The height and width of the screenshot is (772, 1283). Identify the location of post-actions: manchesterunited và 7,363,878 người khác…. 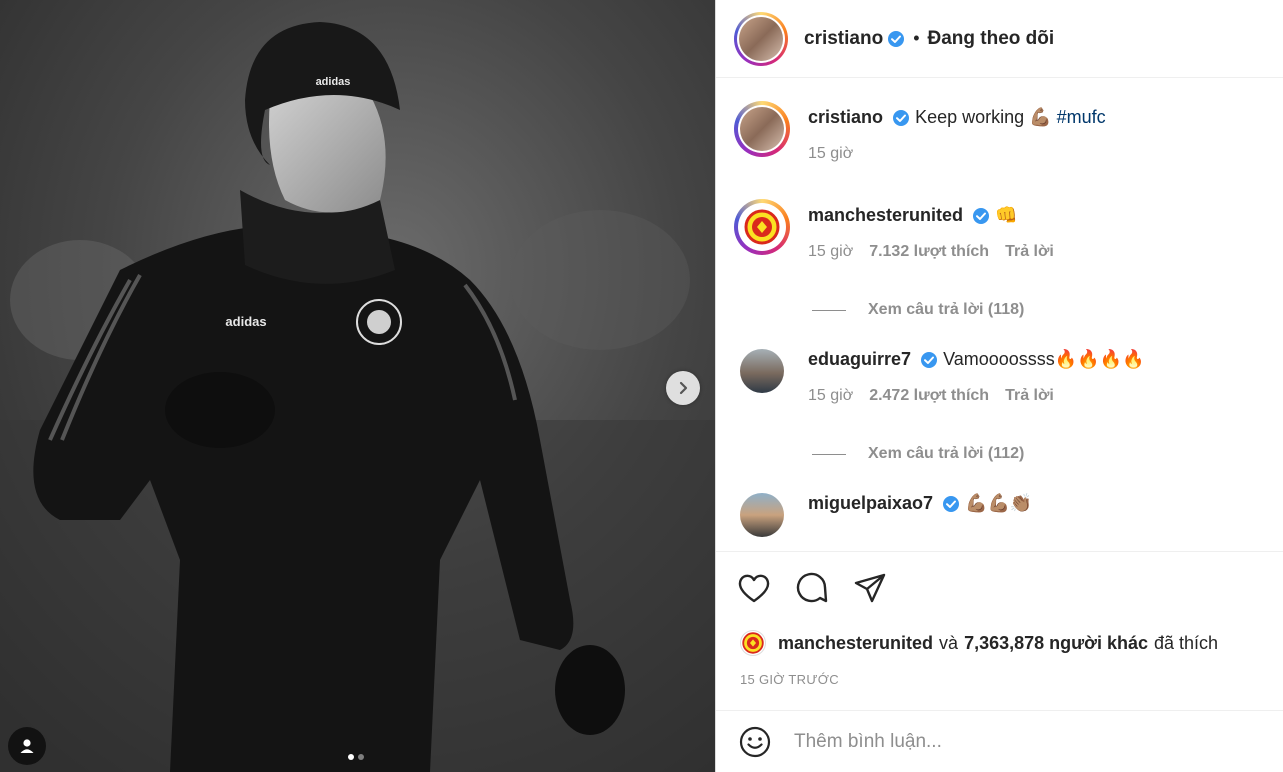
(999, 630).